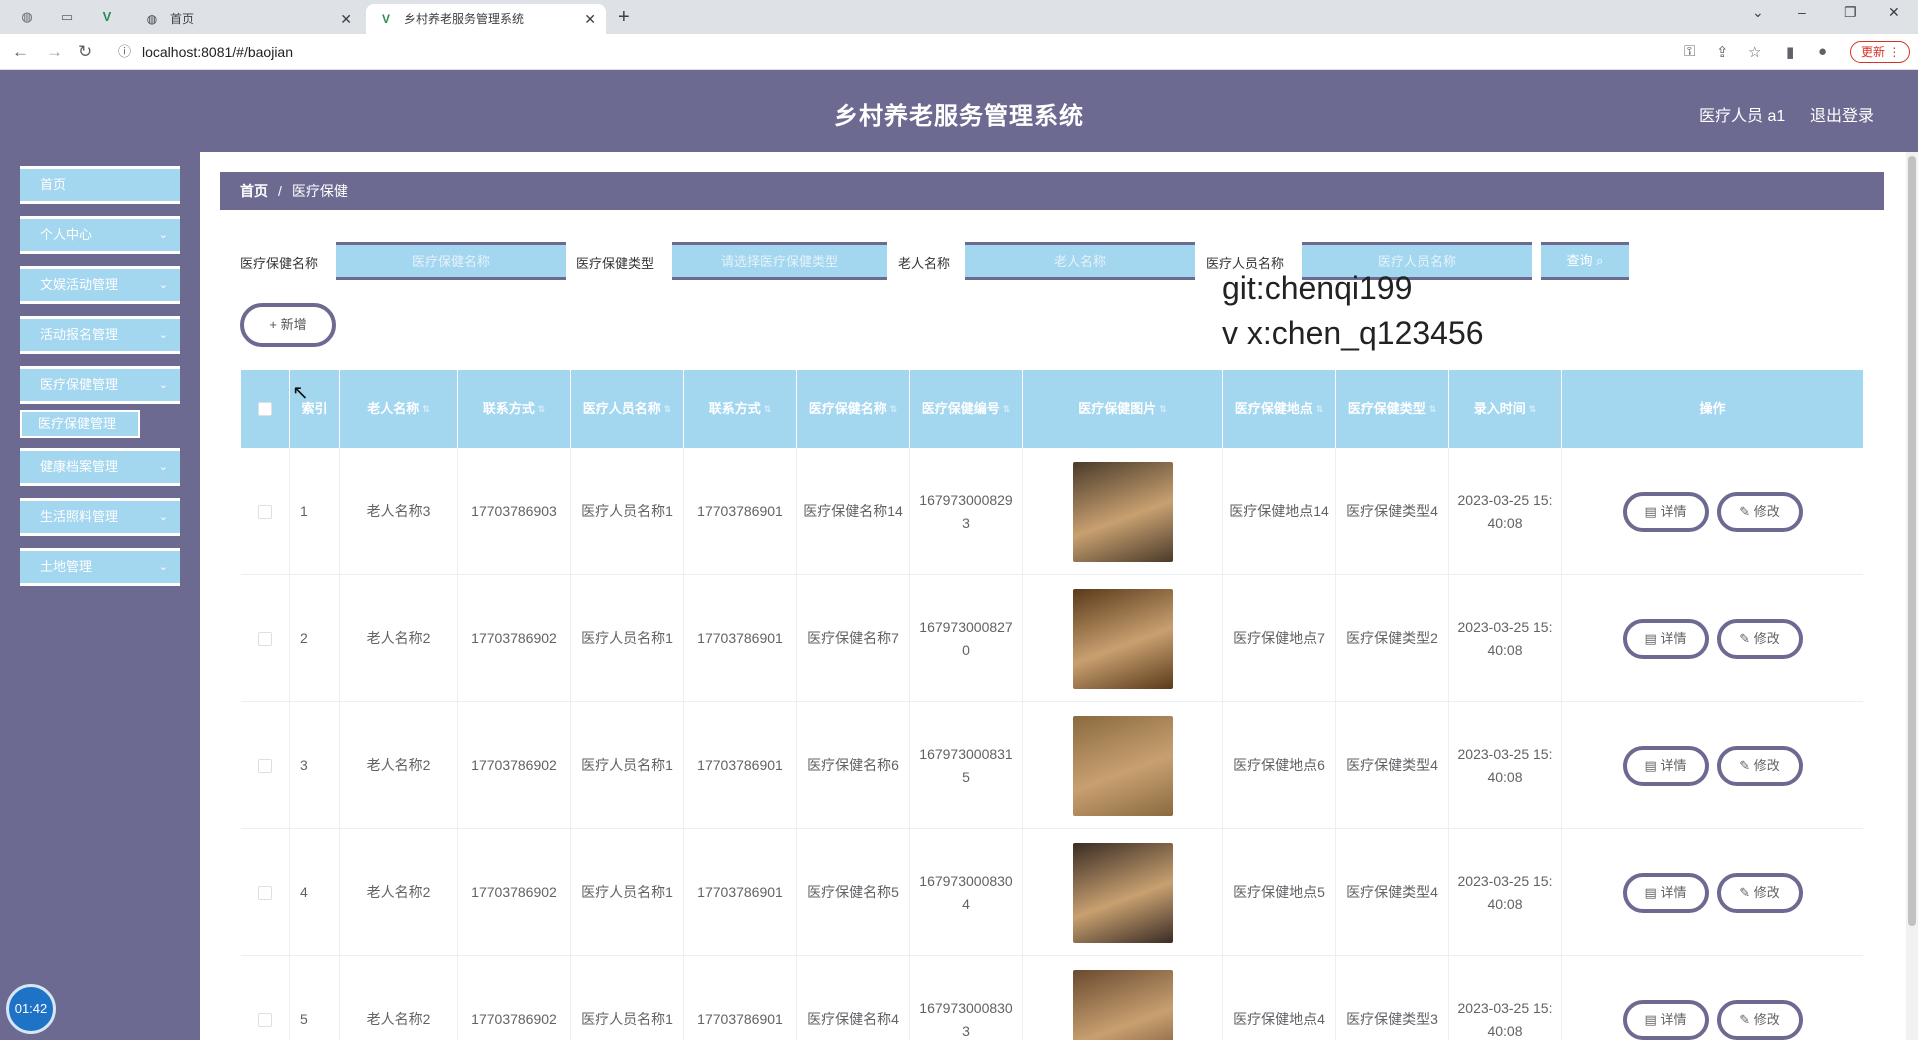 Image resolution: width=1918 pixels, height=1040 pixels. I want to click on sidebar-item-land: 土地管理 ⌄, so click(100, 567).